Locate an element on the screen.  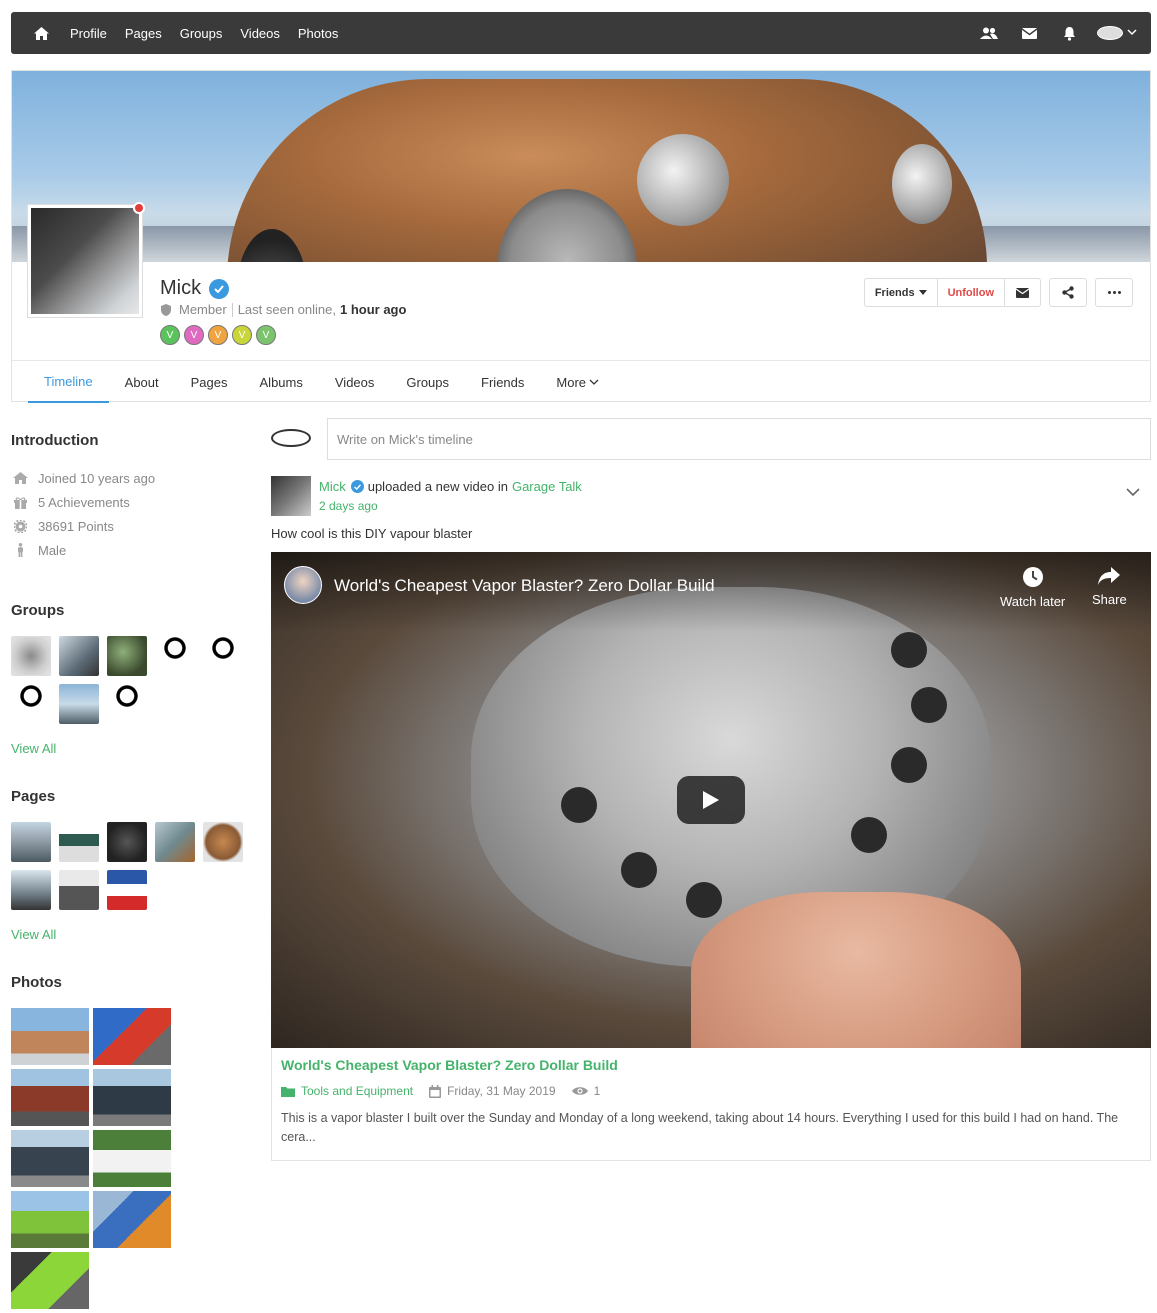
home-icon is located at coordinates (41, 33).